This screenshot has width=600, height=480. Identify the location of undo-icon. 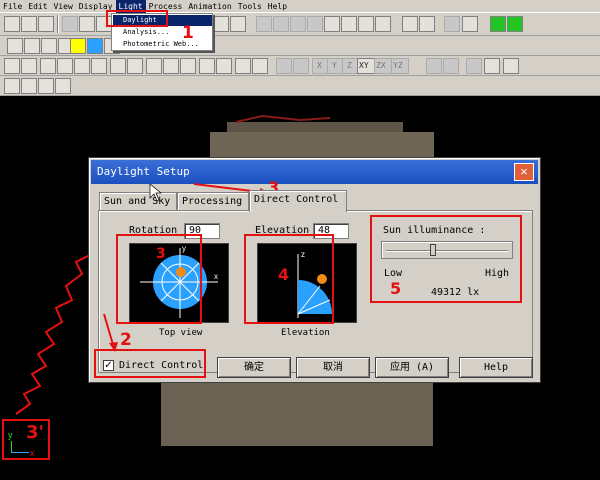
(70, 24).